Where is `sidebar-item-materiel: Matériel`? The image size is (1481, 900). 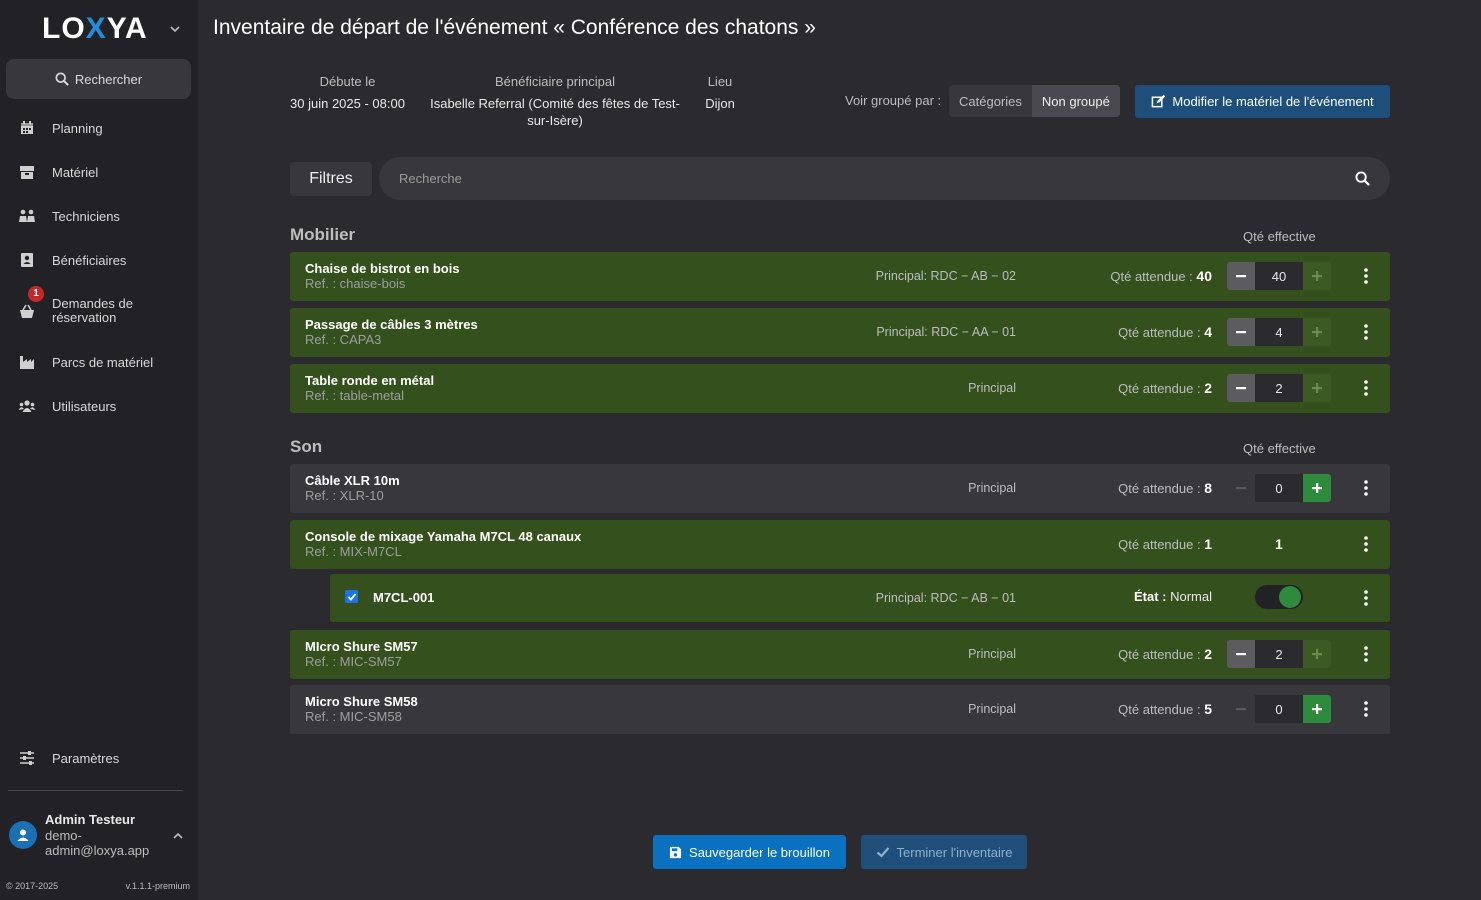 sidebar-item-materiel: Matériel is located at coordinates (99, 172).